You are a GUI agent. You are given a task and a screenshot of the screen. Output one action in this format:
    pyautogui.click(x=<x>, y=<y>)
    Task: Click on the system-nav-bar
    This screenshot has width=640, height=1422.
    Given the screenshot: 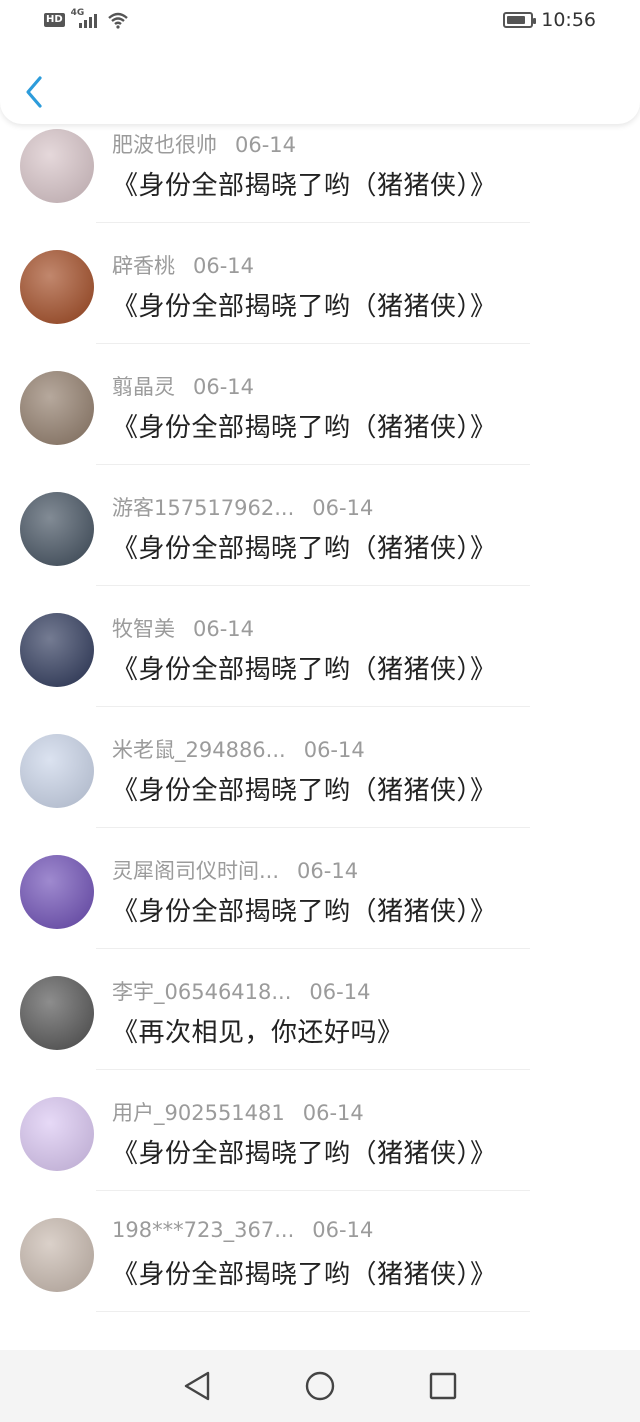 What is the action you would take?
    pyautogui.click(x=320, y=1386)
    